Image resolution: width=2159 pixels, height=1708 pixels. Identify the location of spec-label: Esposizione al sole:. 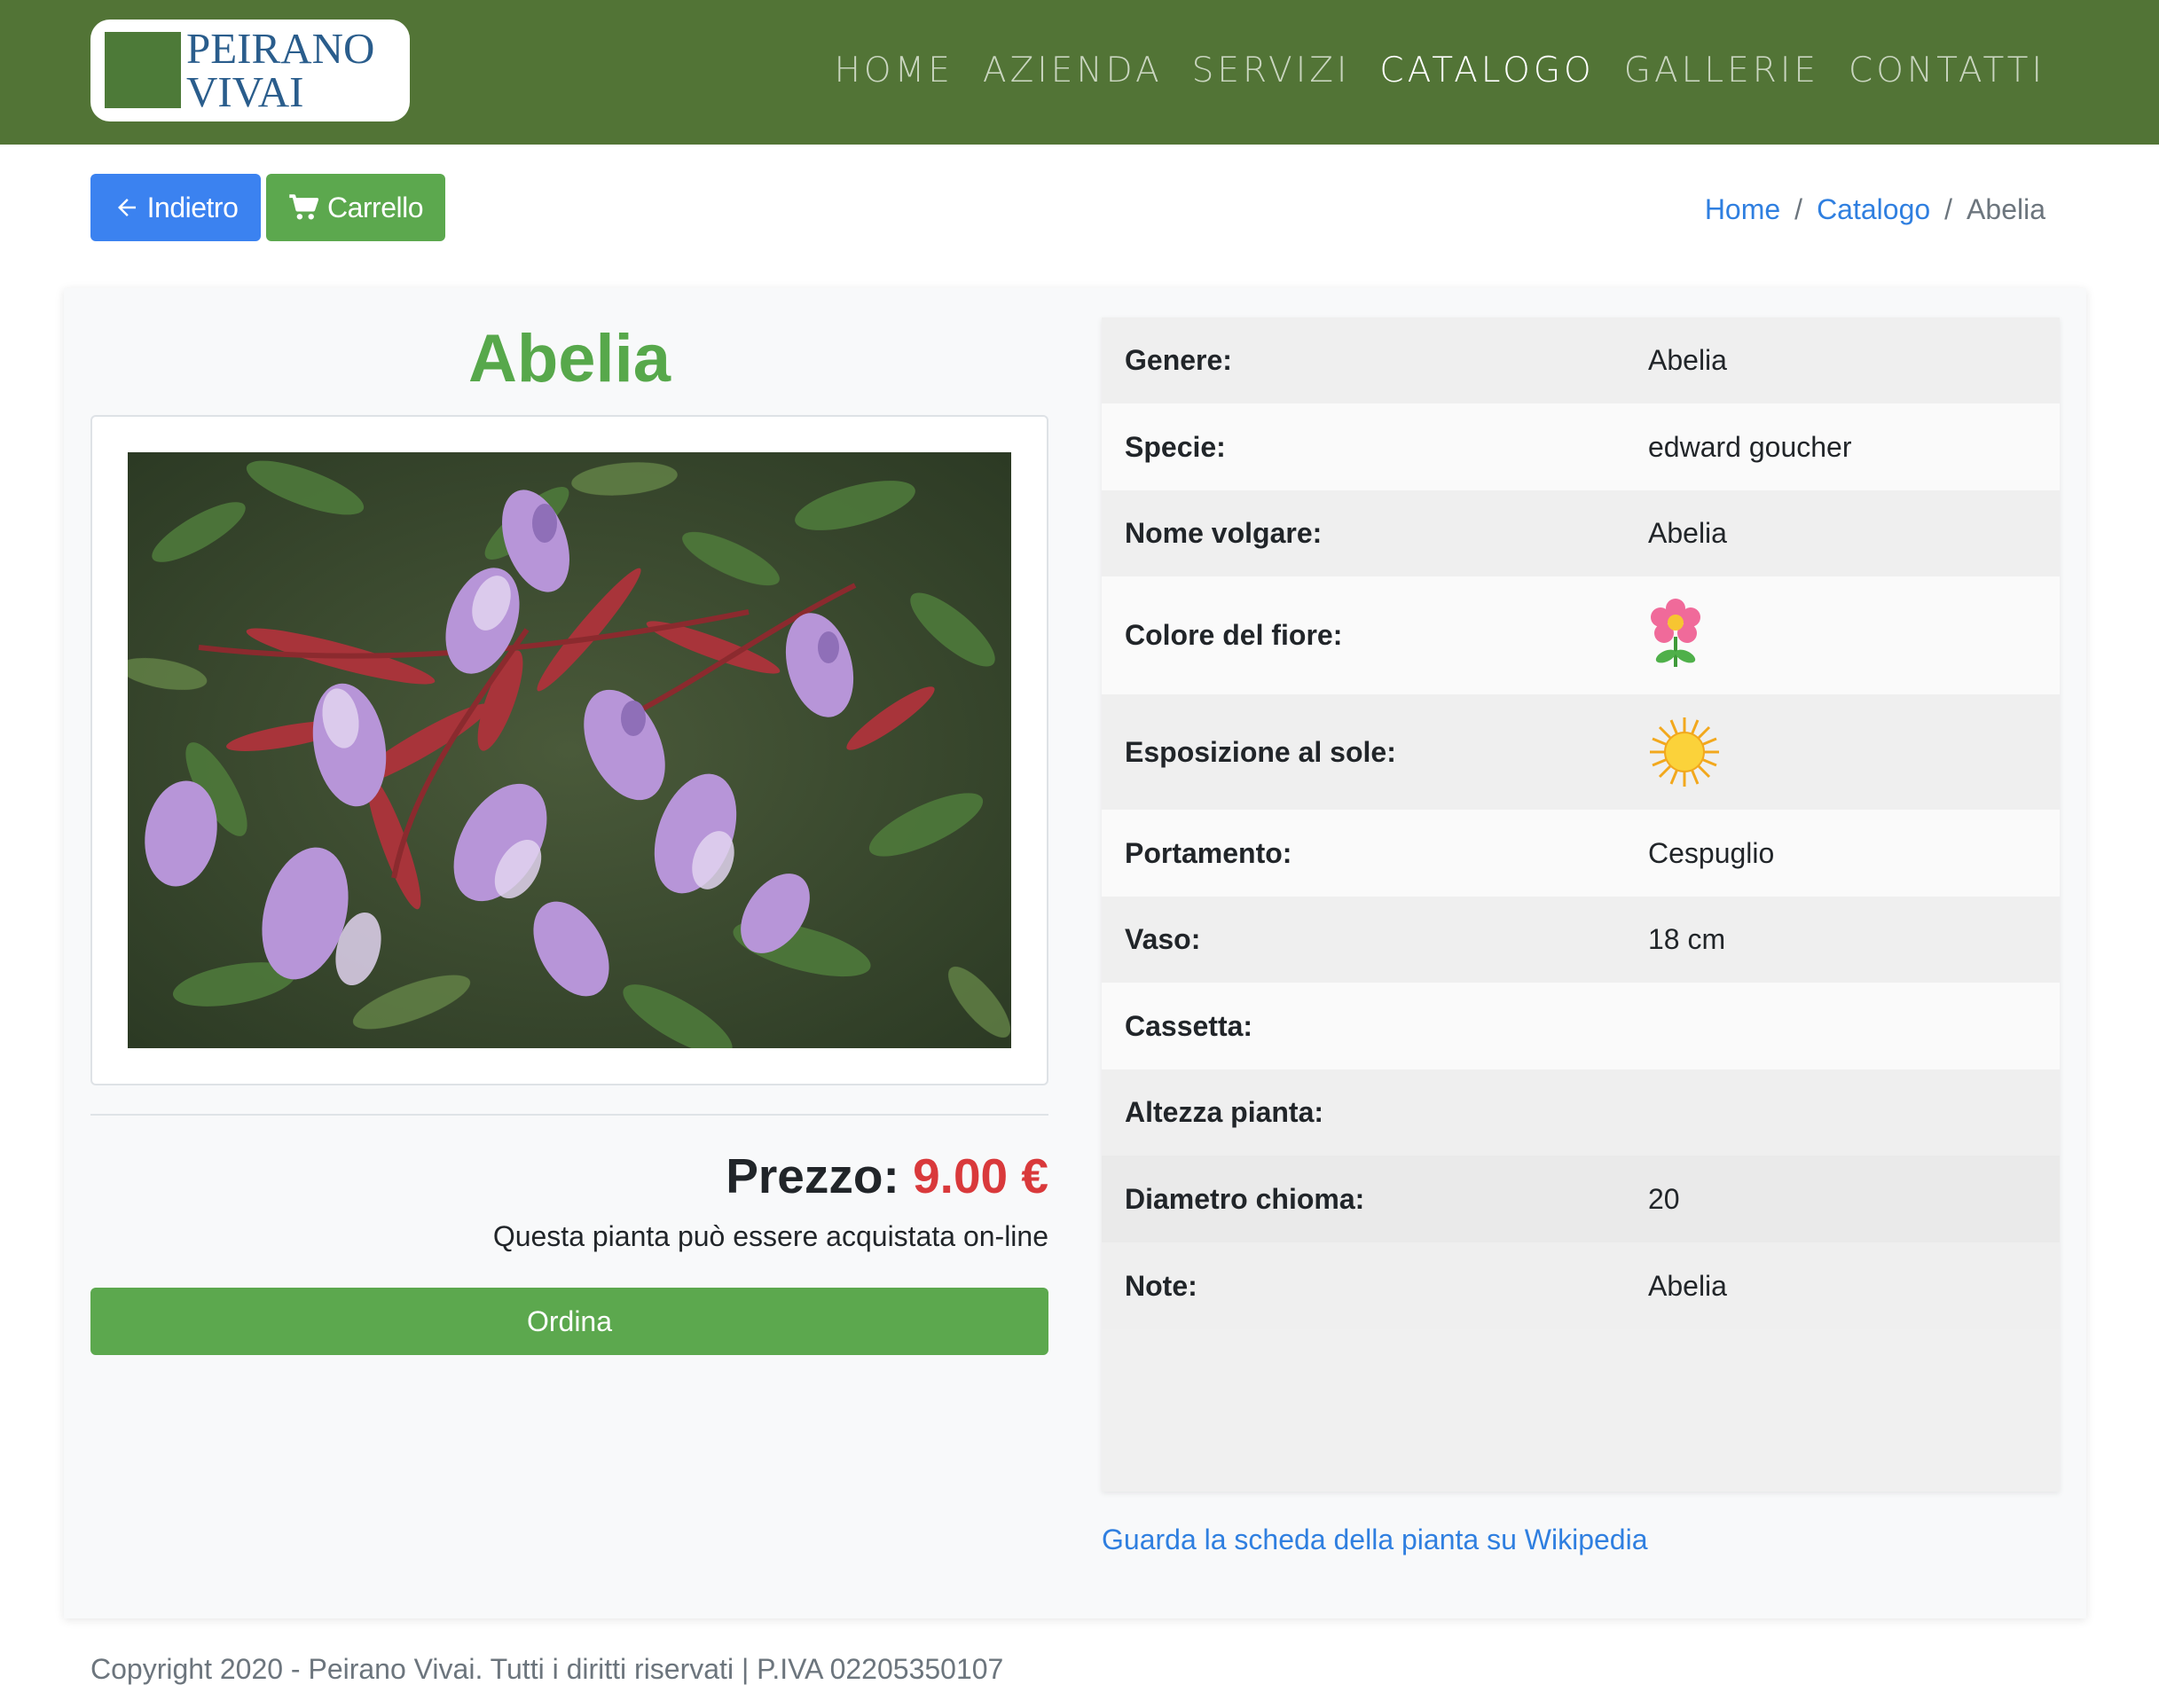
(1260, 751).